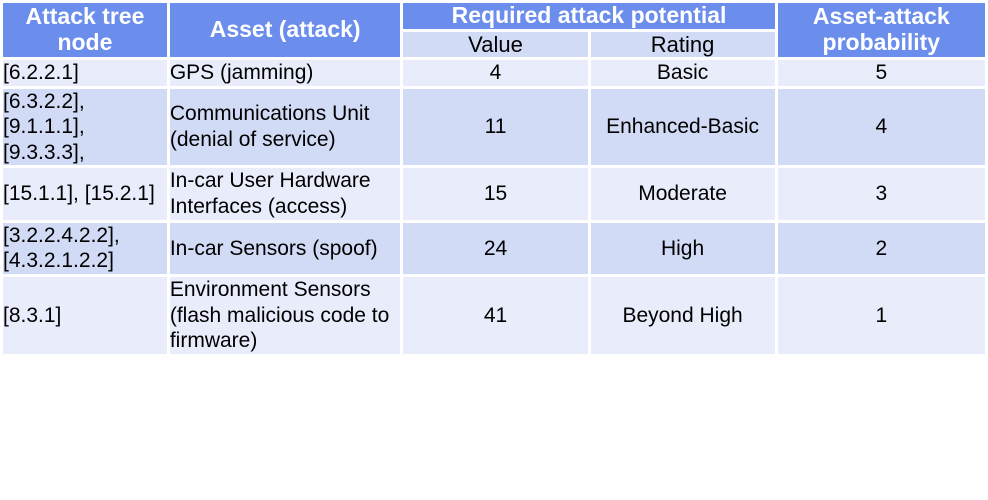  Describe the element at coordinates (682, 194) in the screenshot. I see `cell-attack-potential-rating: Moderate` at that location.